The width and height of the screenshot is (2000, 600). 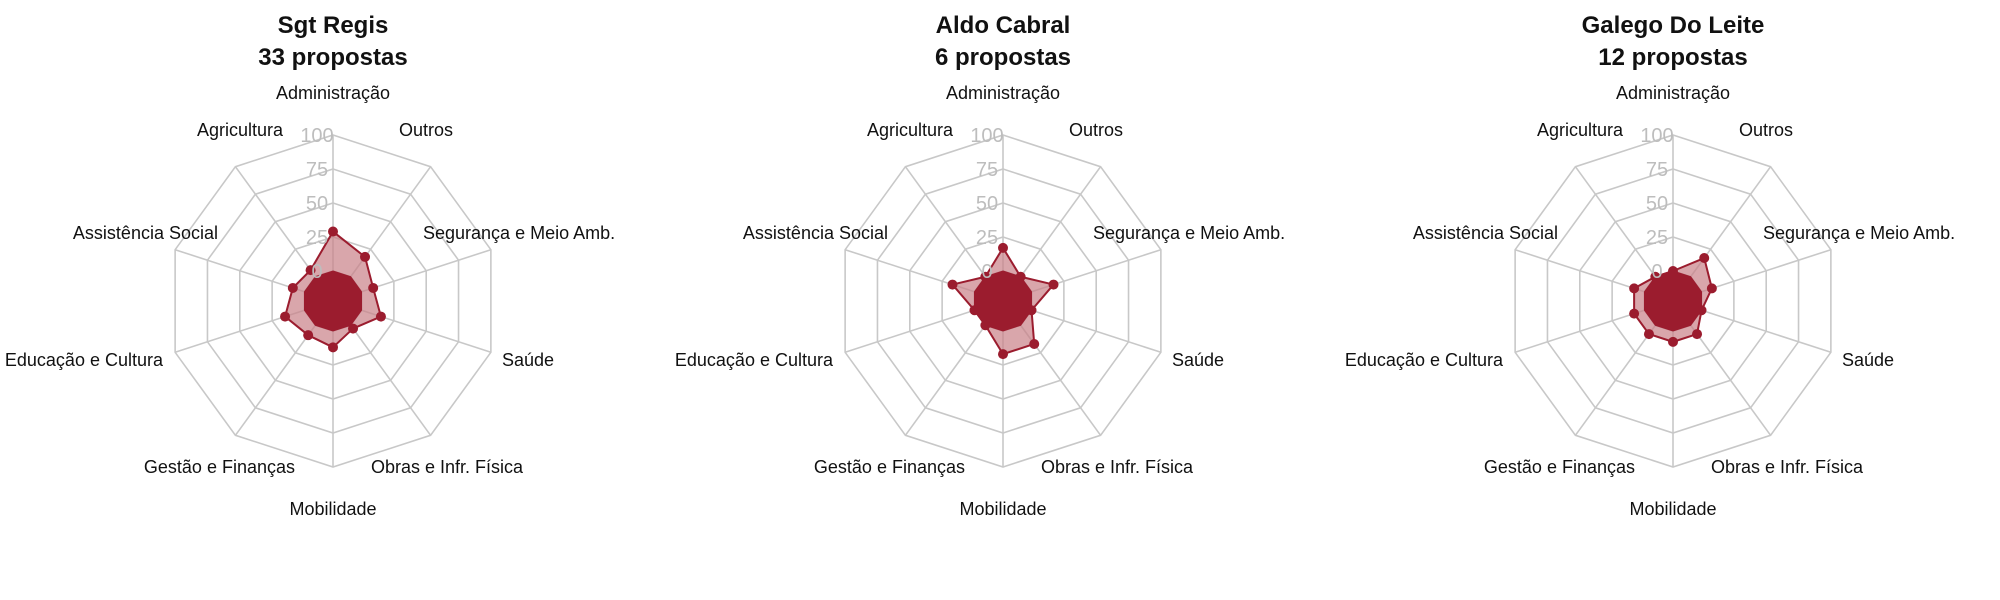 I want to click on chart-title: Galego Do Leite, so click(x=1673, y=25).